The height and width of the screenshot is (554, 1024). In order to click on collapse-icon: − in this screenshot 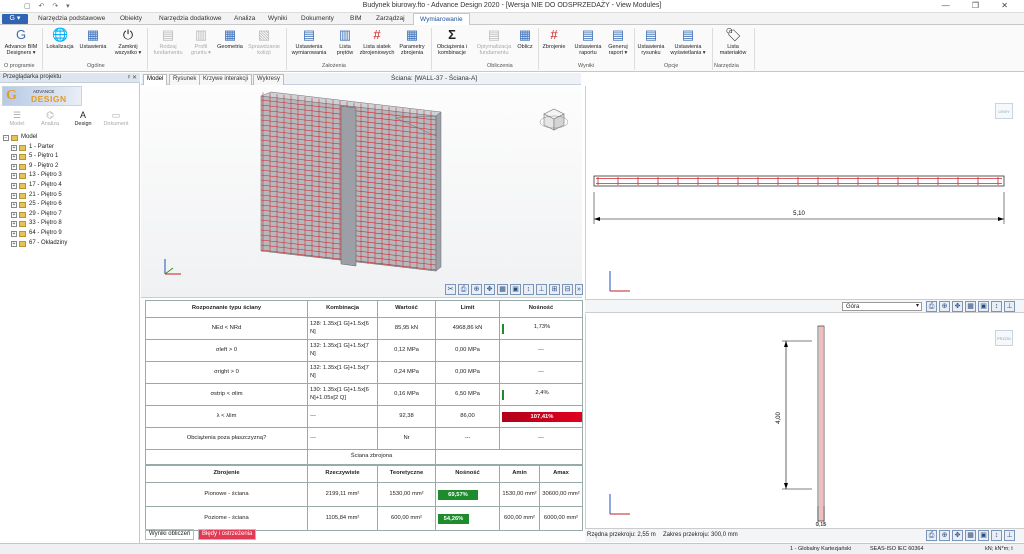, I will do `click(6, 138)`.